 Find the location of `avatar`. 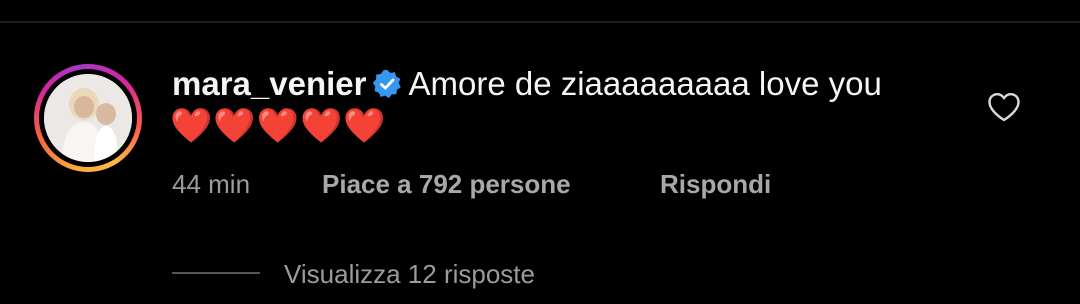

avatar is located at coordinates (88, 118).